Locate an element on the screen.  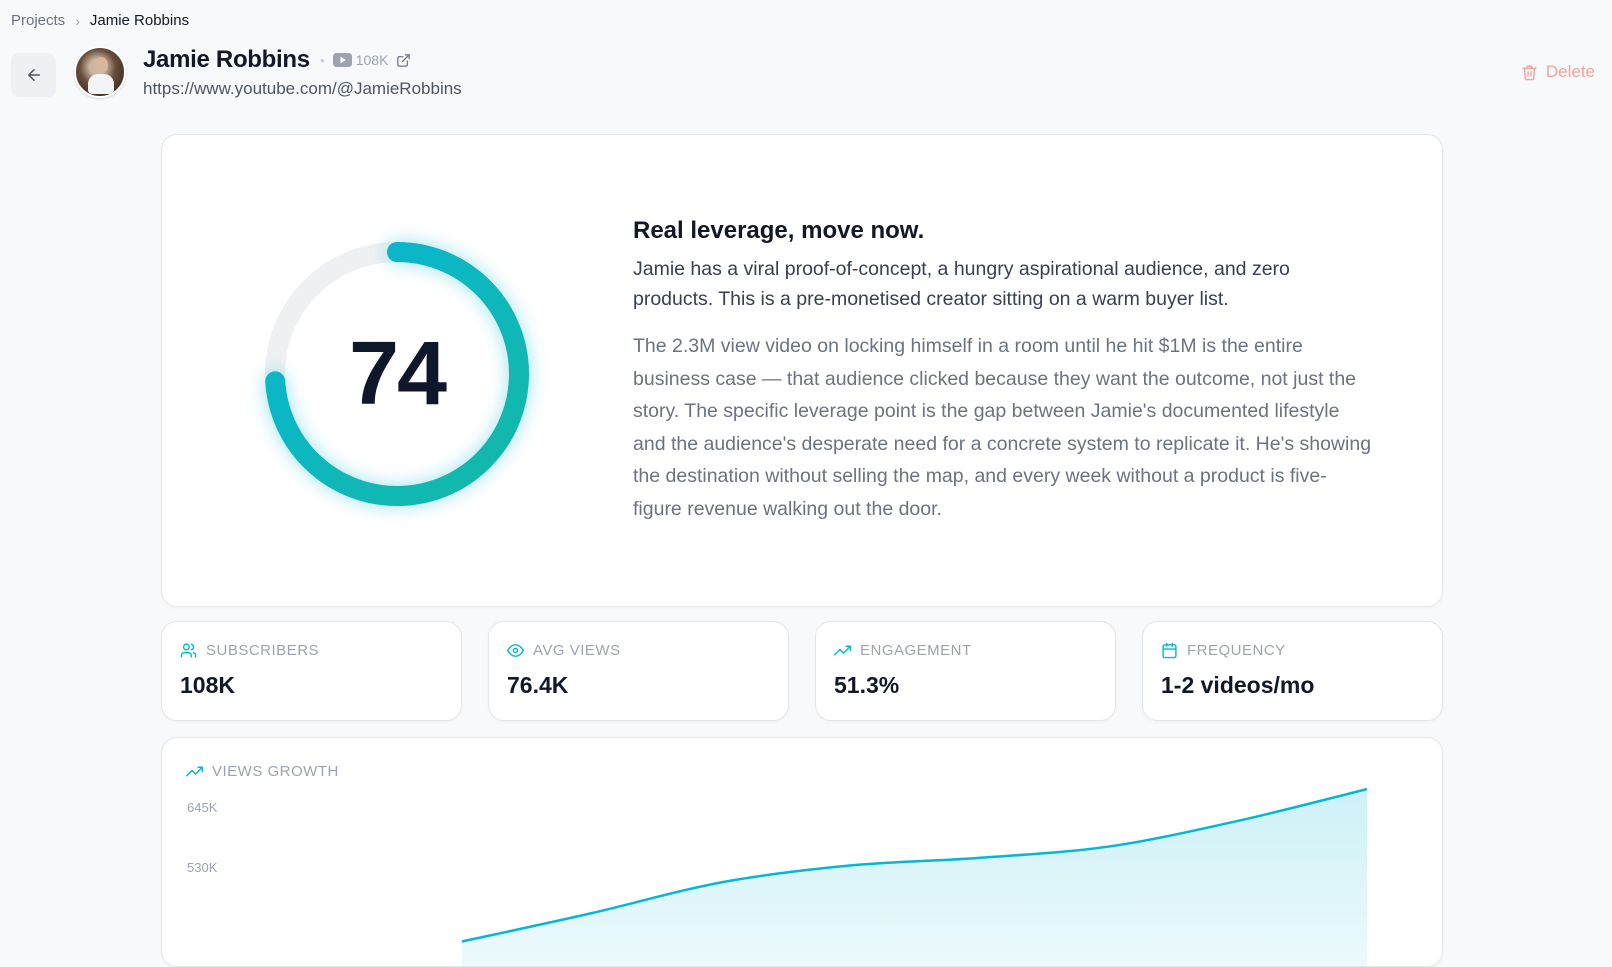
stat-card-frequency: FREQUENCY 1-2 videos/mo is located at coordinates (1292, 671).